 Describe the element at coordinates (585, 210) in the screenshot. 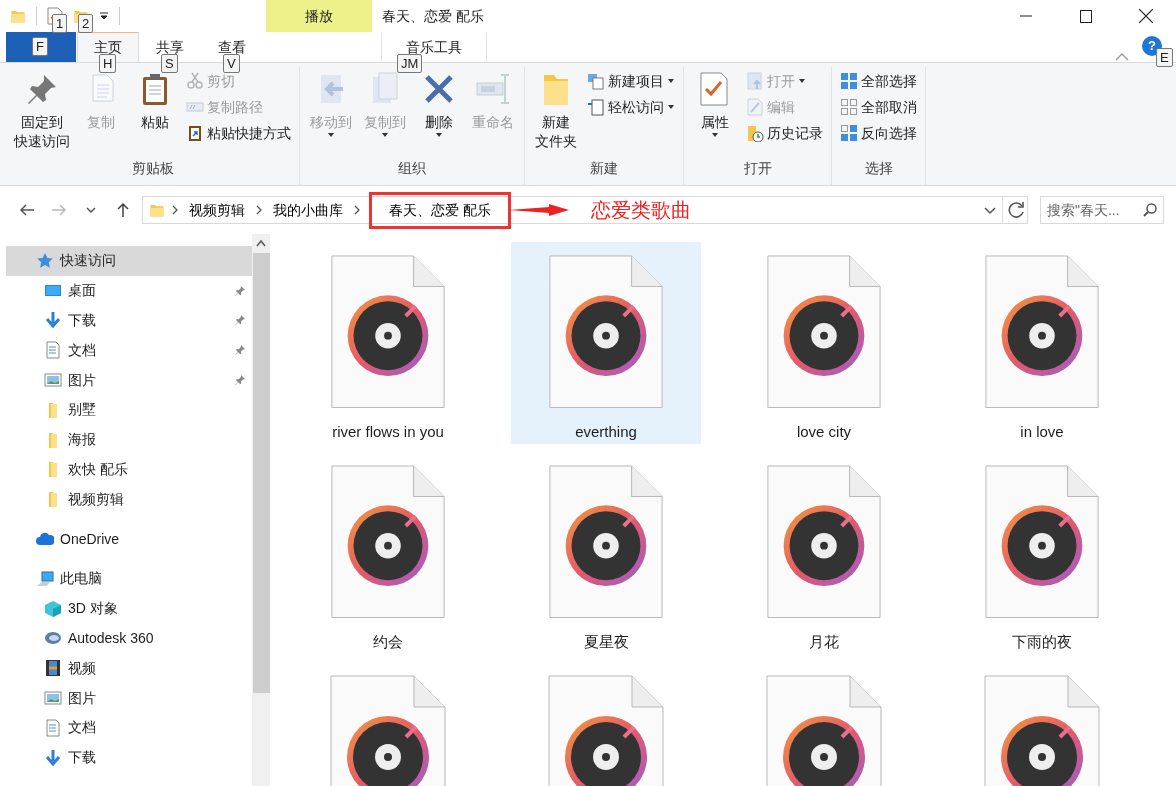

I see `address-bar: 视频剪辑 我的小曲库 春天、恋爱 配乐 恋爱类歌曲` at that location.